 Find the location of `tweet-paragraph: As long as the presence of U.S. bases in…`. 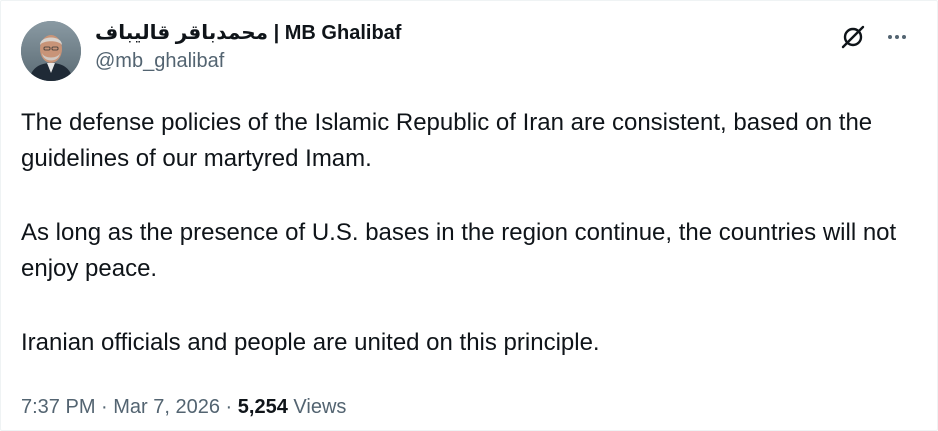

tweet-paragraph: As long as the presence of U.S. bases in… is located at coordinates (459, 250).